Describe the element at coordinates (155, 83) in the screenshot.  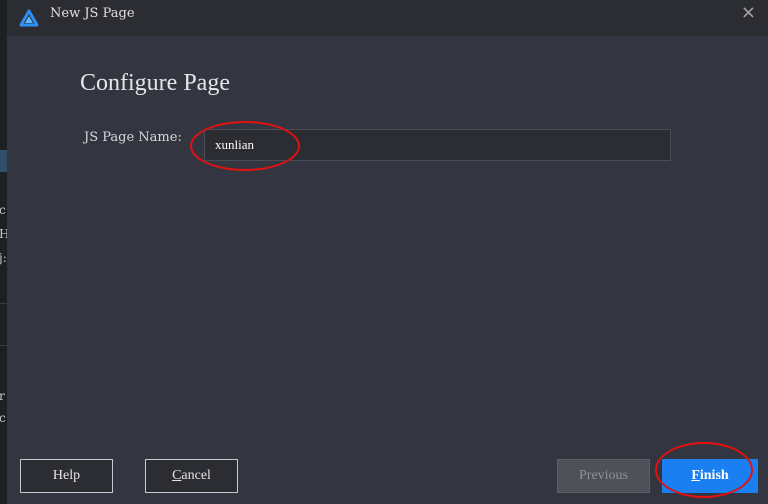
I see `page-title: Configure Page` at that location.